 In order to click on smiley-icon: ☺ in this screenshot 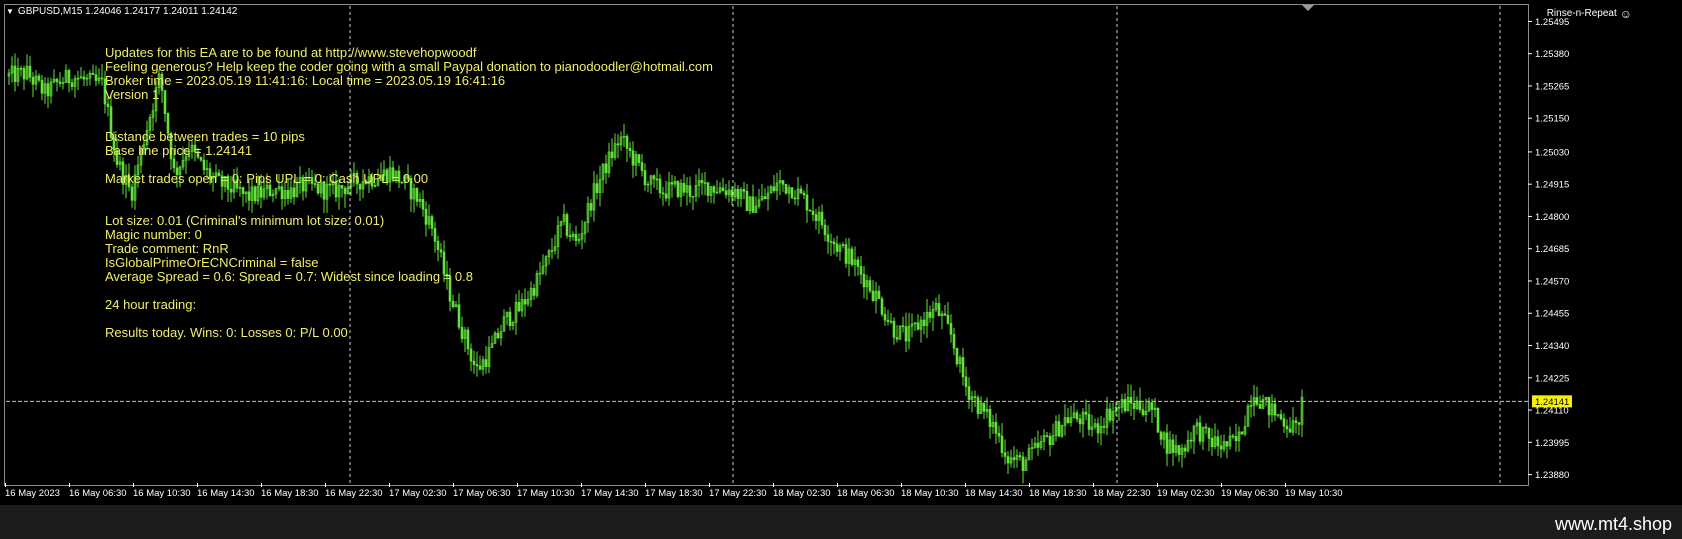, I will do `click(1626, 14)`.